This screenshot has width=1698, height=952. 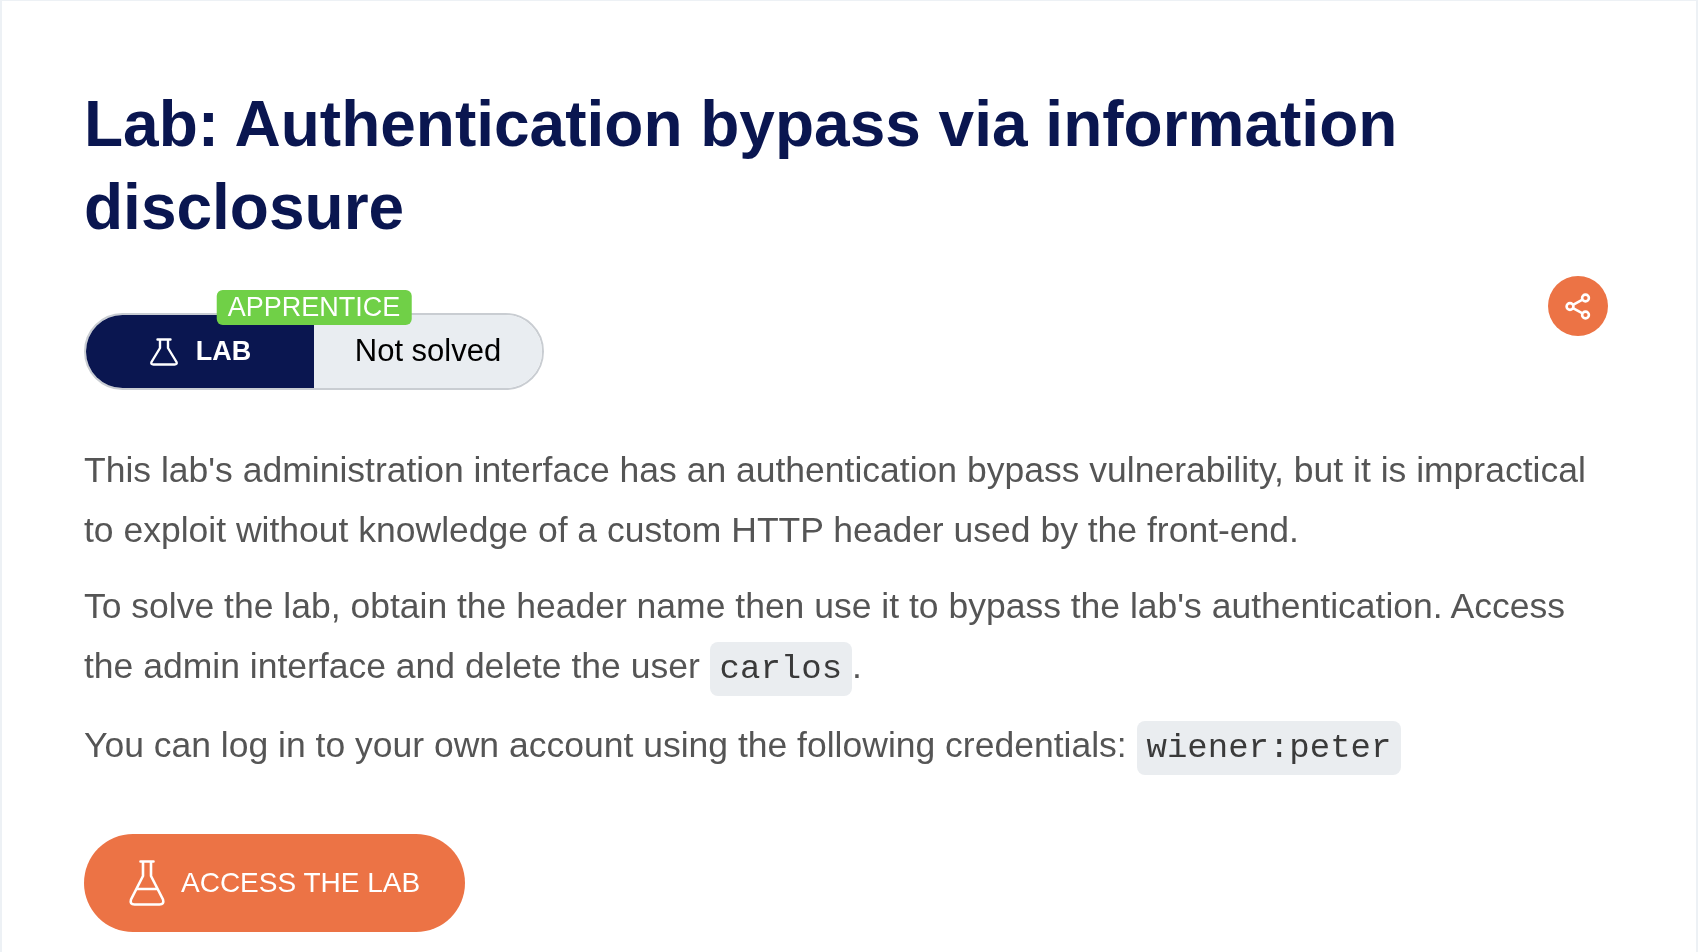 I want to click on lab-type-text: LAB, so click(x=223, y=351).